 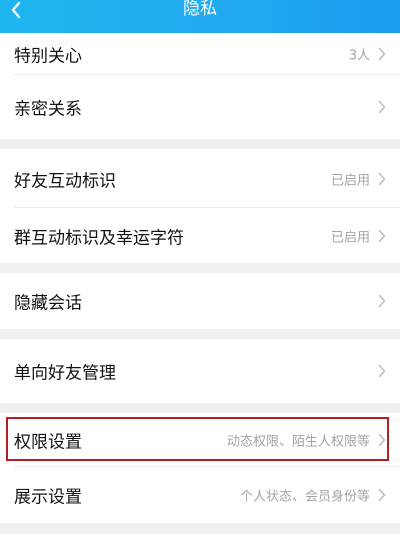 I want to click on page-title: 隐私, so click(x=200, y=9).